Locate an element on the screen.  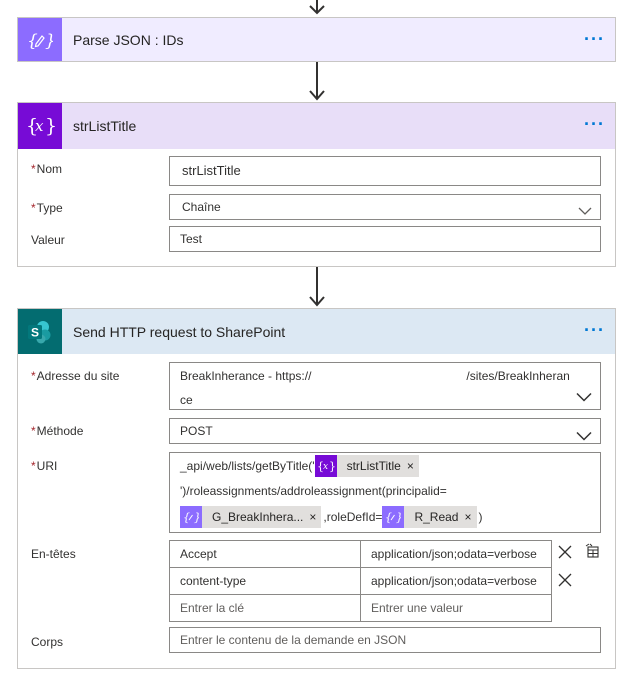
type-dropdown: Chaîne is located at coordinates (385, 207).